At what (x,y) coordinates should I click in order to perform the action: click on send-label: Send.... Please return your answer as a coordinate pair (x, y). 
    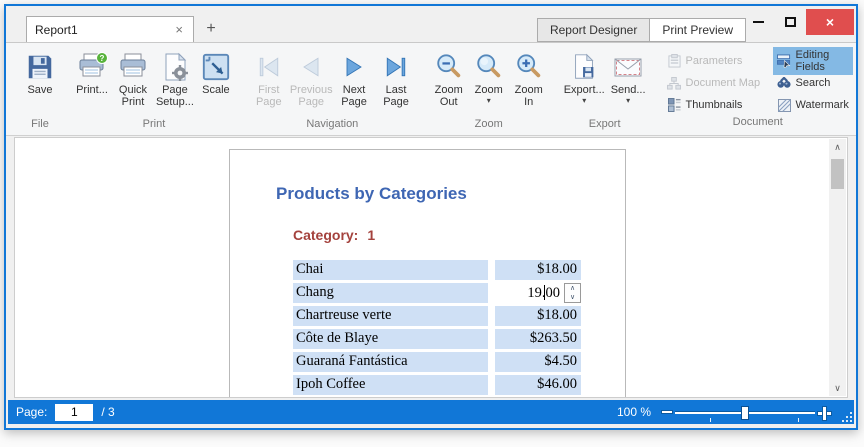
    Looking at the image, I should click on (628, 90).